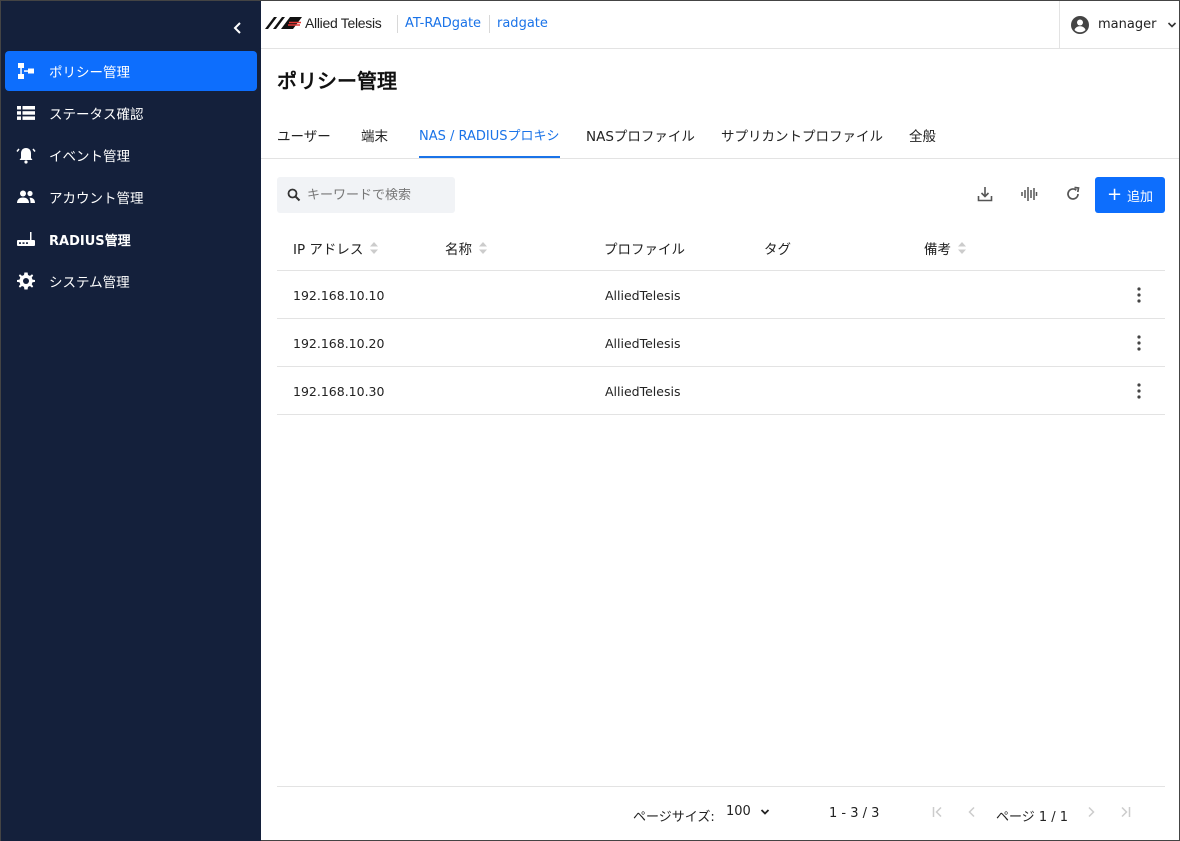 The image size is (1180, 841). Describe the element at coordinates (131, 155) in the screenshot. I see `sidebar-item-event: イベント管理` at that location.